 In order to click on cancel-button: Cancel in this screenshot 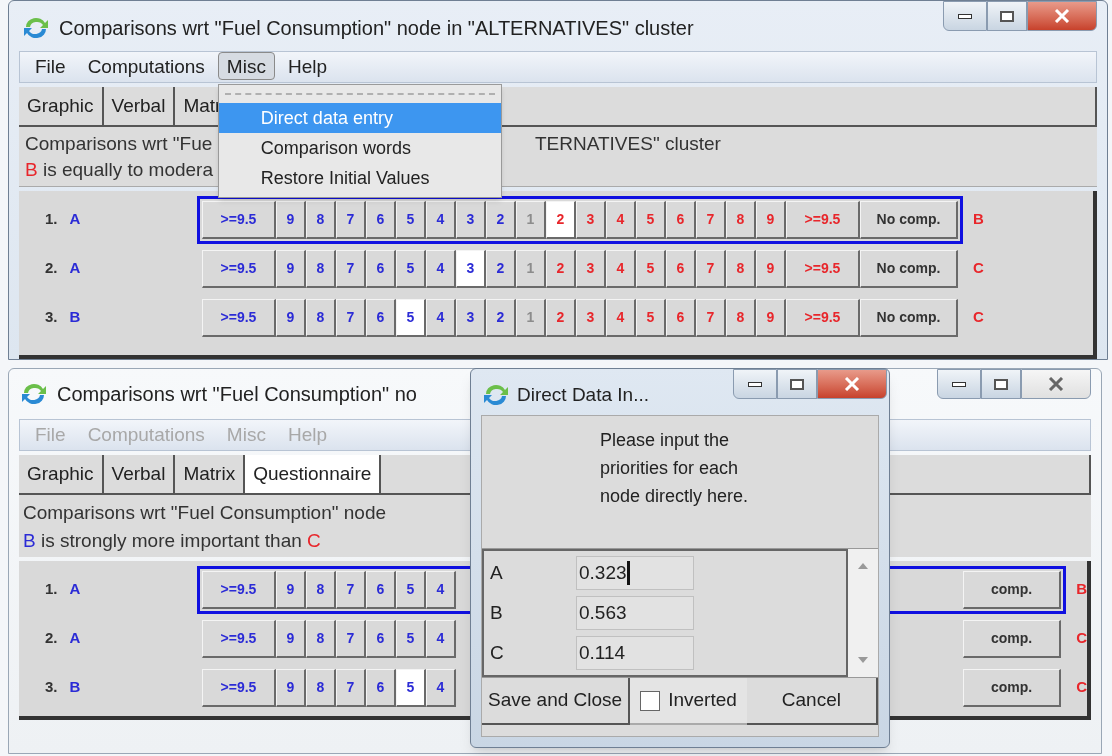, I will do `click(812, 701)`.